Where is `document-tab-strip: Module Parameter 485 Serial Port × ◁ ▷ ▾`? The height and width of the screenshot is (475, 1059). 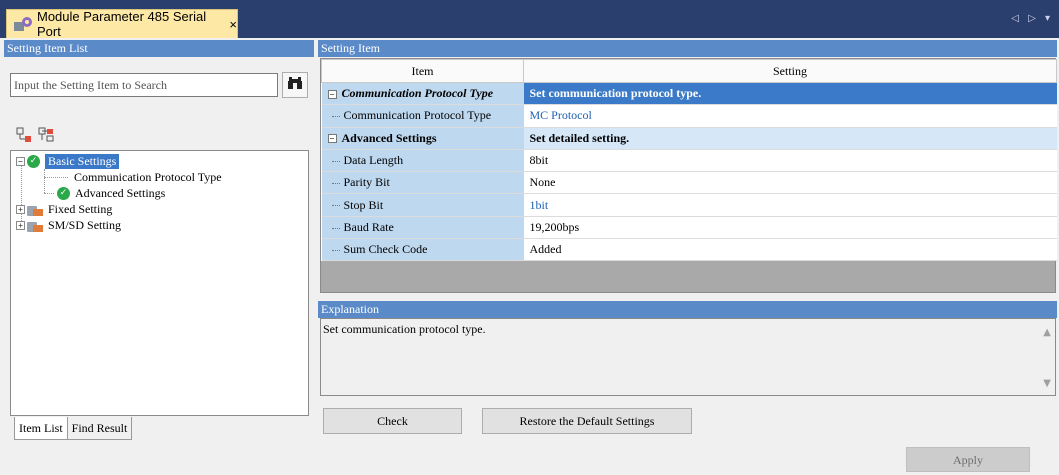 document-tab-strip: Module Parameter 485 Serial Port × ◁ ▷ ▾ is located at coordinates (529, 19).